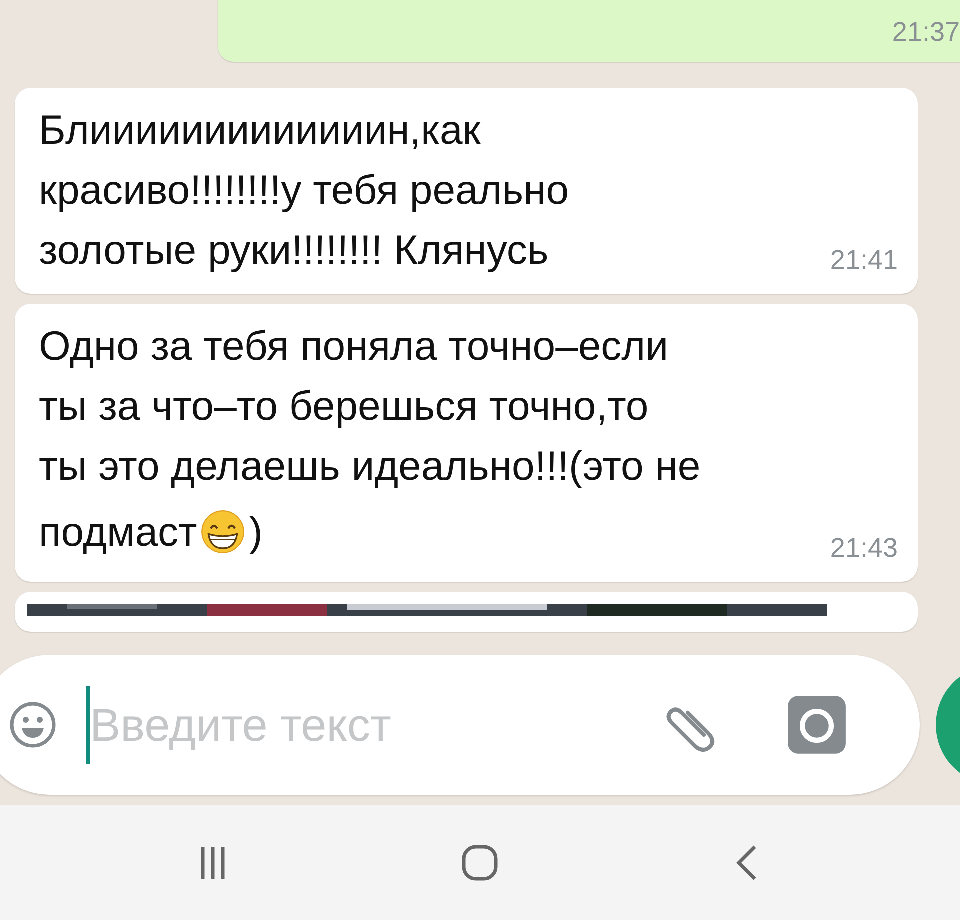  Describe the element at coordinates (344, 406) in the screenshot. I see `message-text: ты за что–то берешься точно,то` at that location.